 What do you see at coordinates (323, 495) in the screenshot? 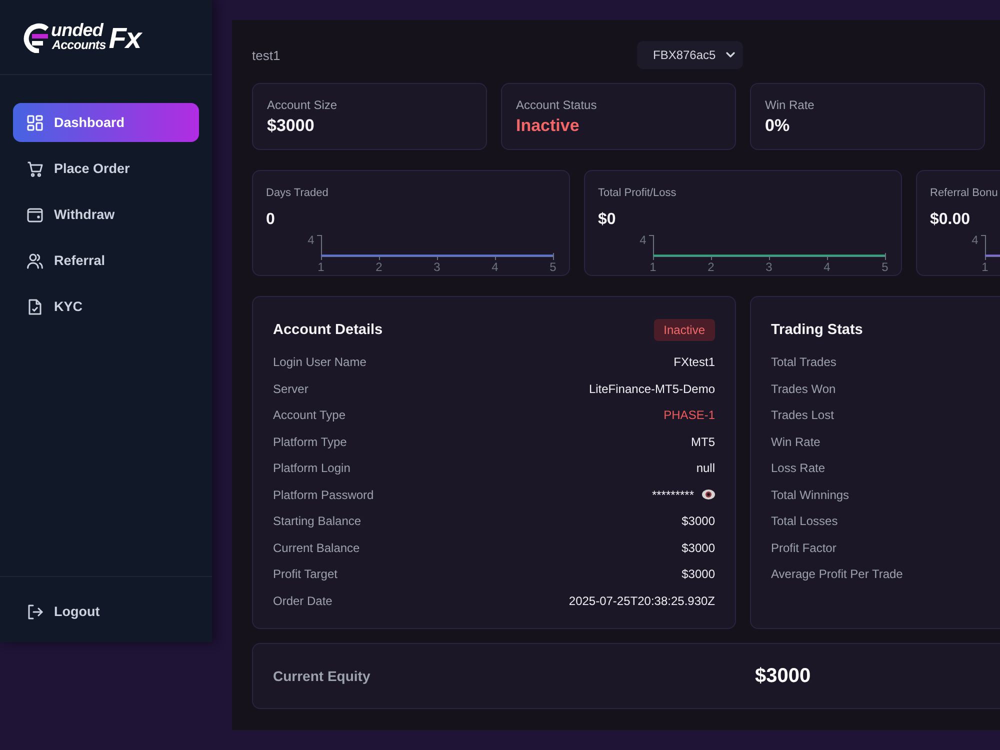
I see `detail-label: Platform Password` at bounding box center [323, 495].